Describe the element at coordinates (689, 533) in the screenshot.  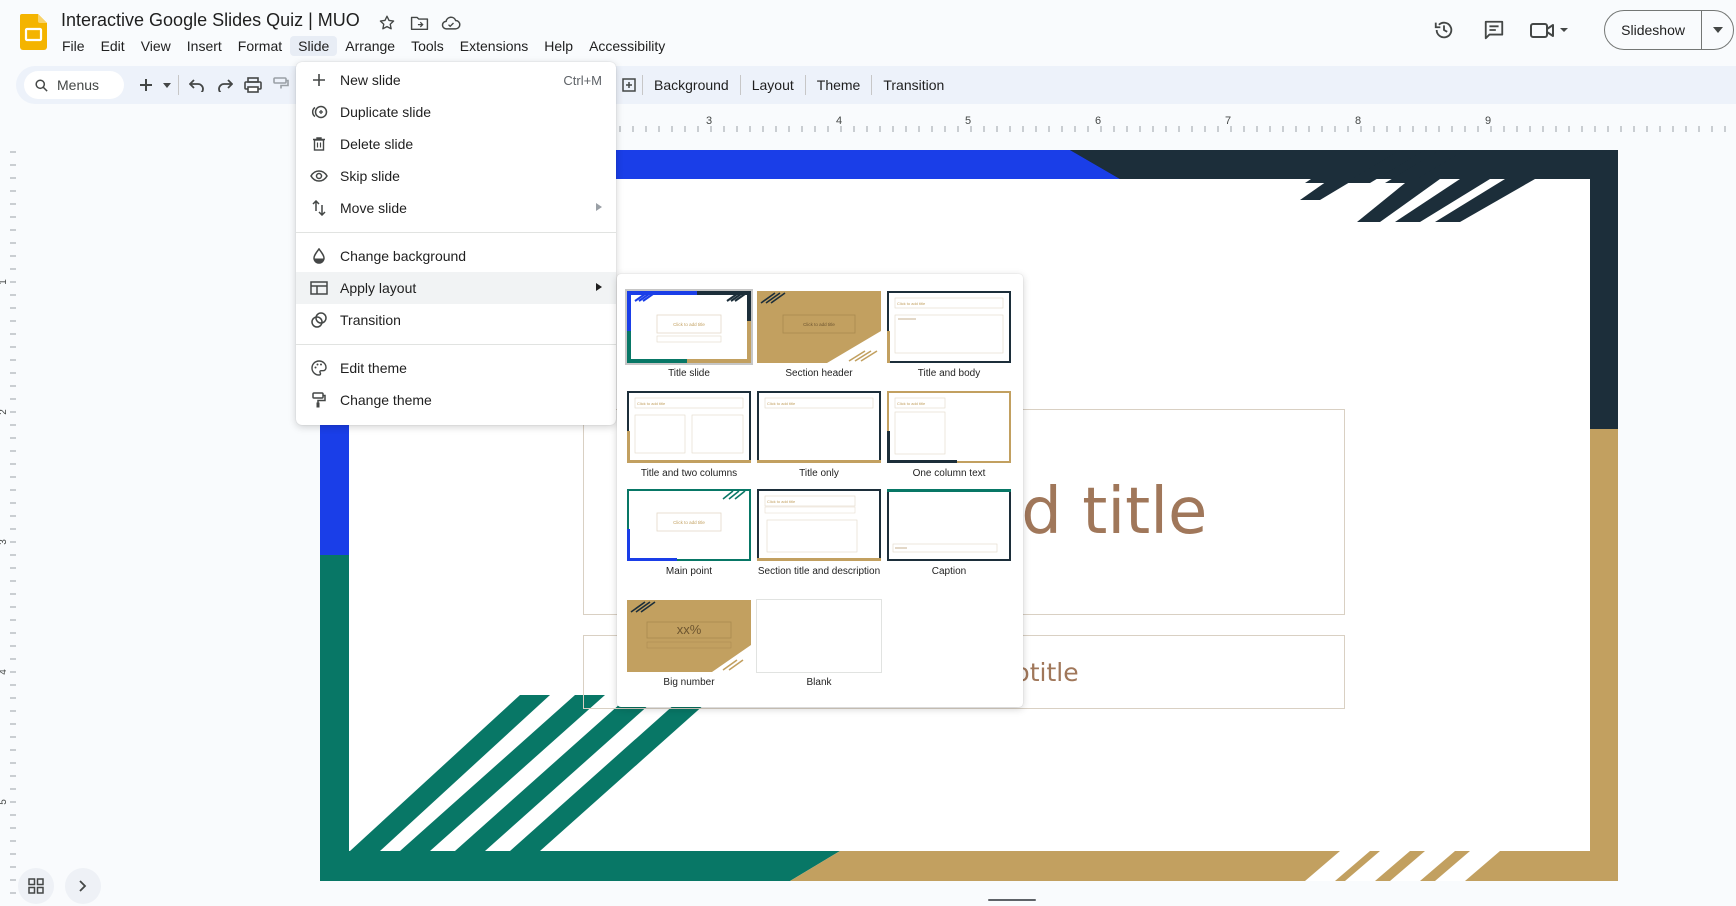
I see `layout-main-point: Click to add title Main point` at that location.